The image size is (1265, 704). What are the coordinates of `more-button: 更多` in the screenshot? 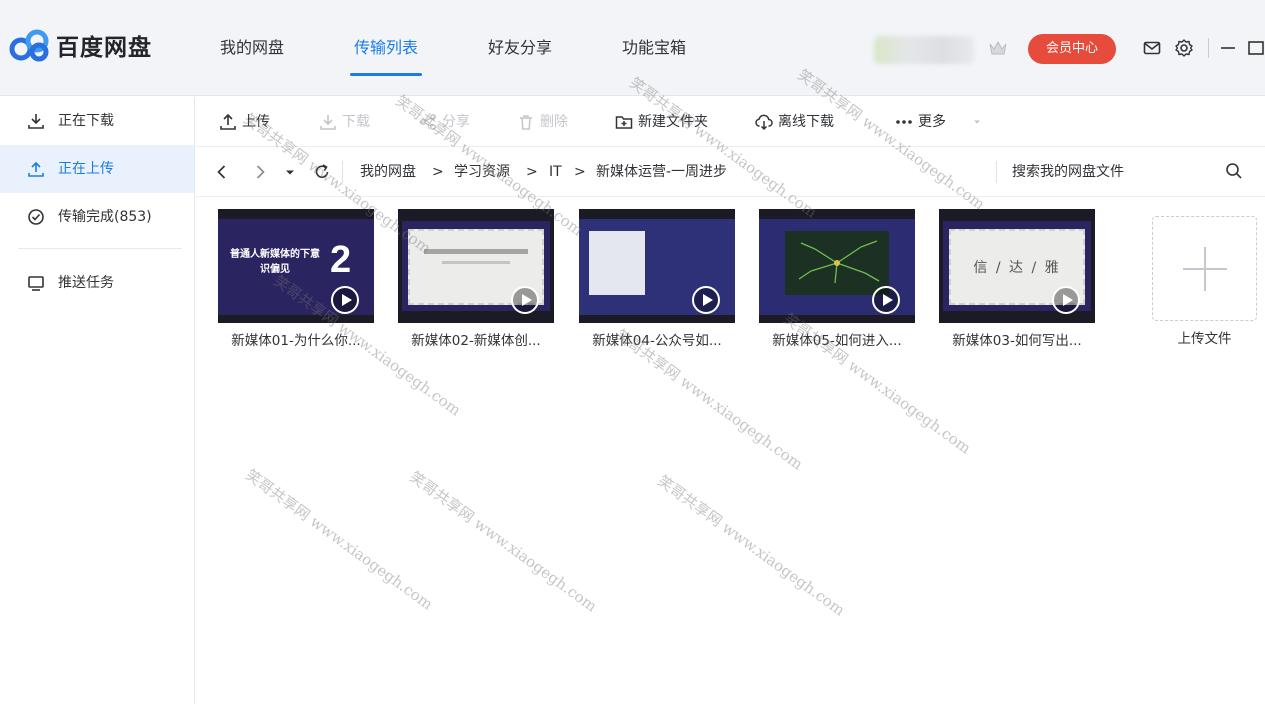 It's located at (920, 122).